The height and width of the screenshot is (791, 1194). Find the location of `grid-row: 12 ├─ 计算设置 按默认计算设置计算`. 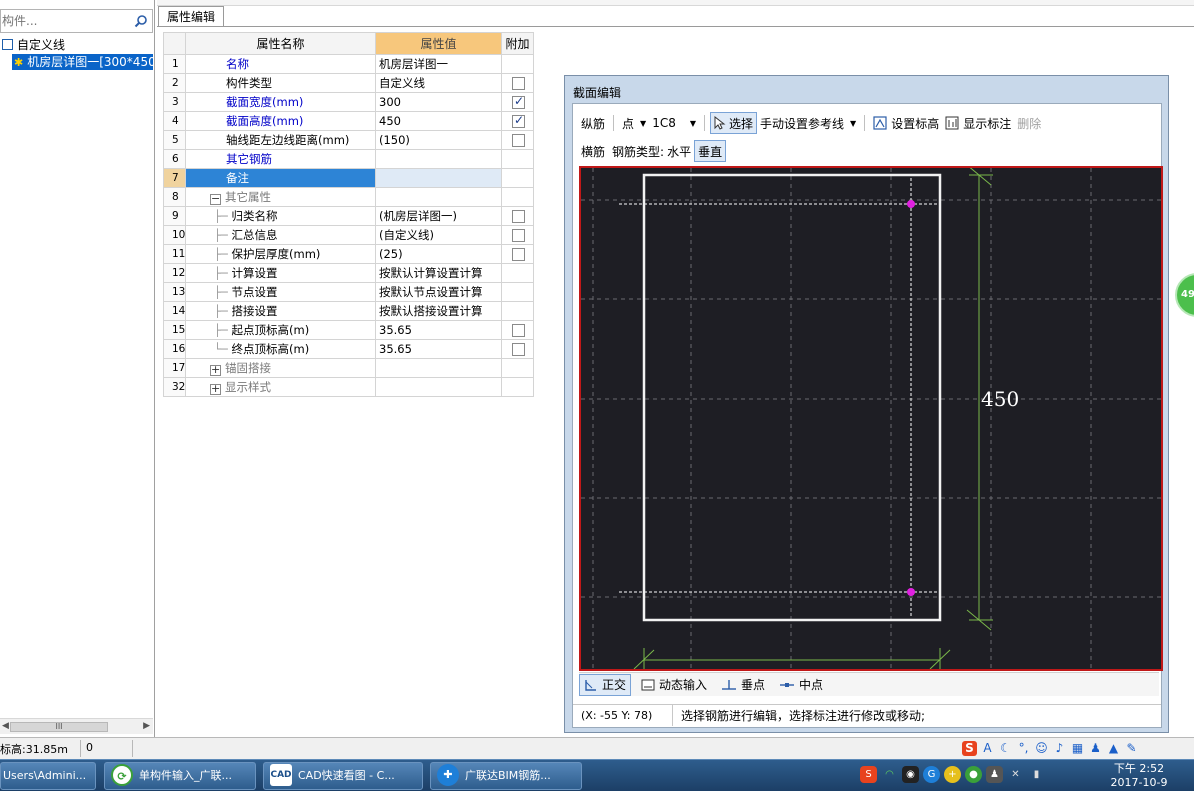

grid-row: 12 ├─ 计算设置 按默认计算设置计算 is located at coordinates (348, 273).